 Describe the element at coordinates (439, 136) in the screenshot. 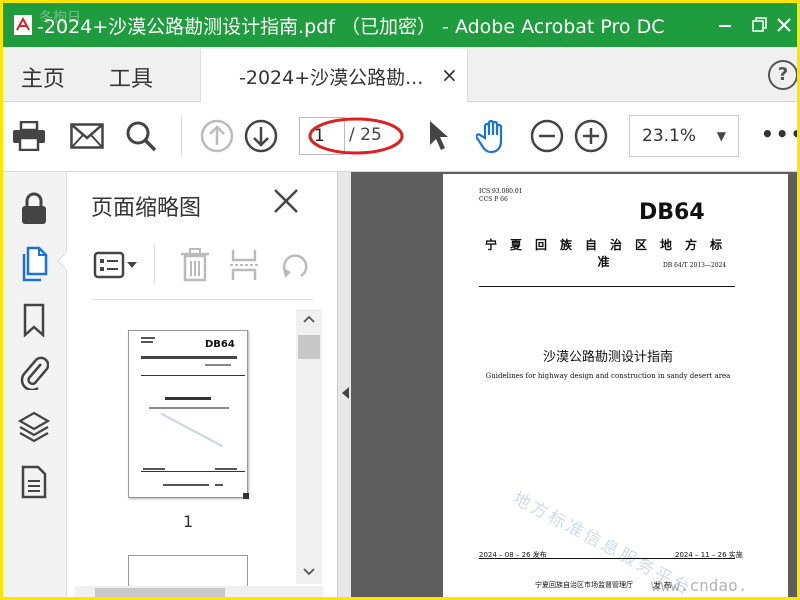

I see `select-cursor-icon` at that location.